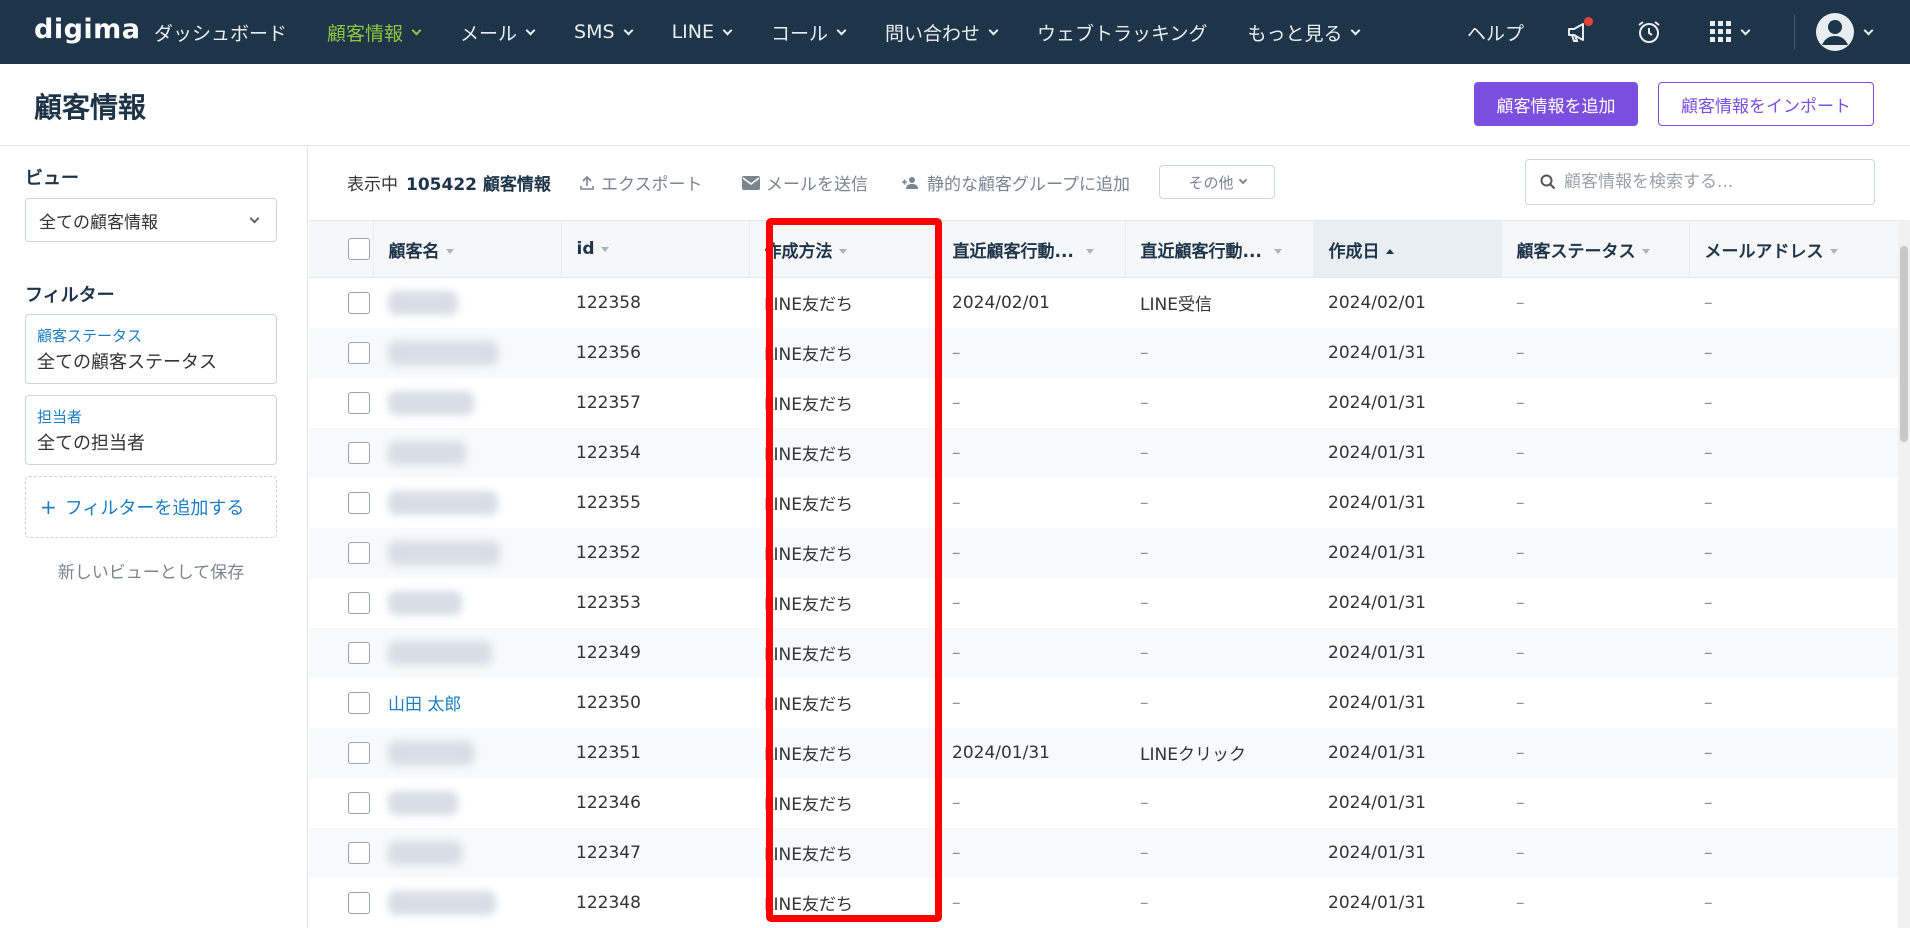 The width and height of the screenshot is (1910, 928). I want to click on scrollbar-thumb, so click(1904, 344).